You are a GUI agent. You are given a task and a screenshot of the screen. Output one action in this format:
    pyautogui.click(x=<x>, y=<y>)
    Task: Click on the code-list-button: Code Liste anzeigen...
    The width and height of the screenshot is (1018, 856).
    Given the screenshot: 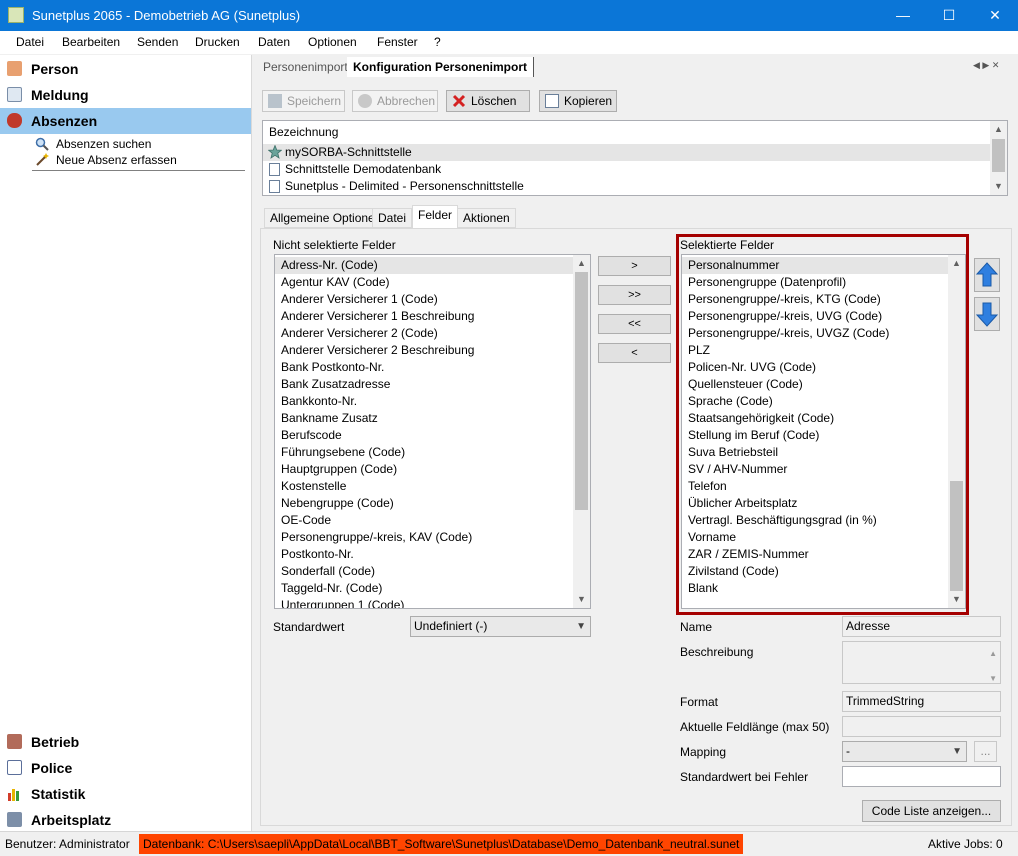 What is the action you would take?
    pyautogui.click(x=931, y=811)
    